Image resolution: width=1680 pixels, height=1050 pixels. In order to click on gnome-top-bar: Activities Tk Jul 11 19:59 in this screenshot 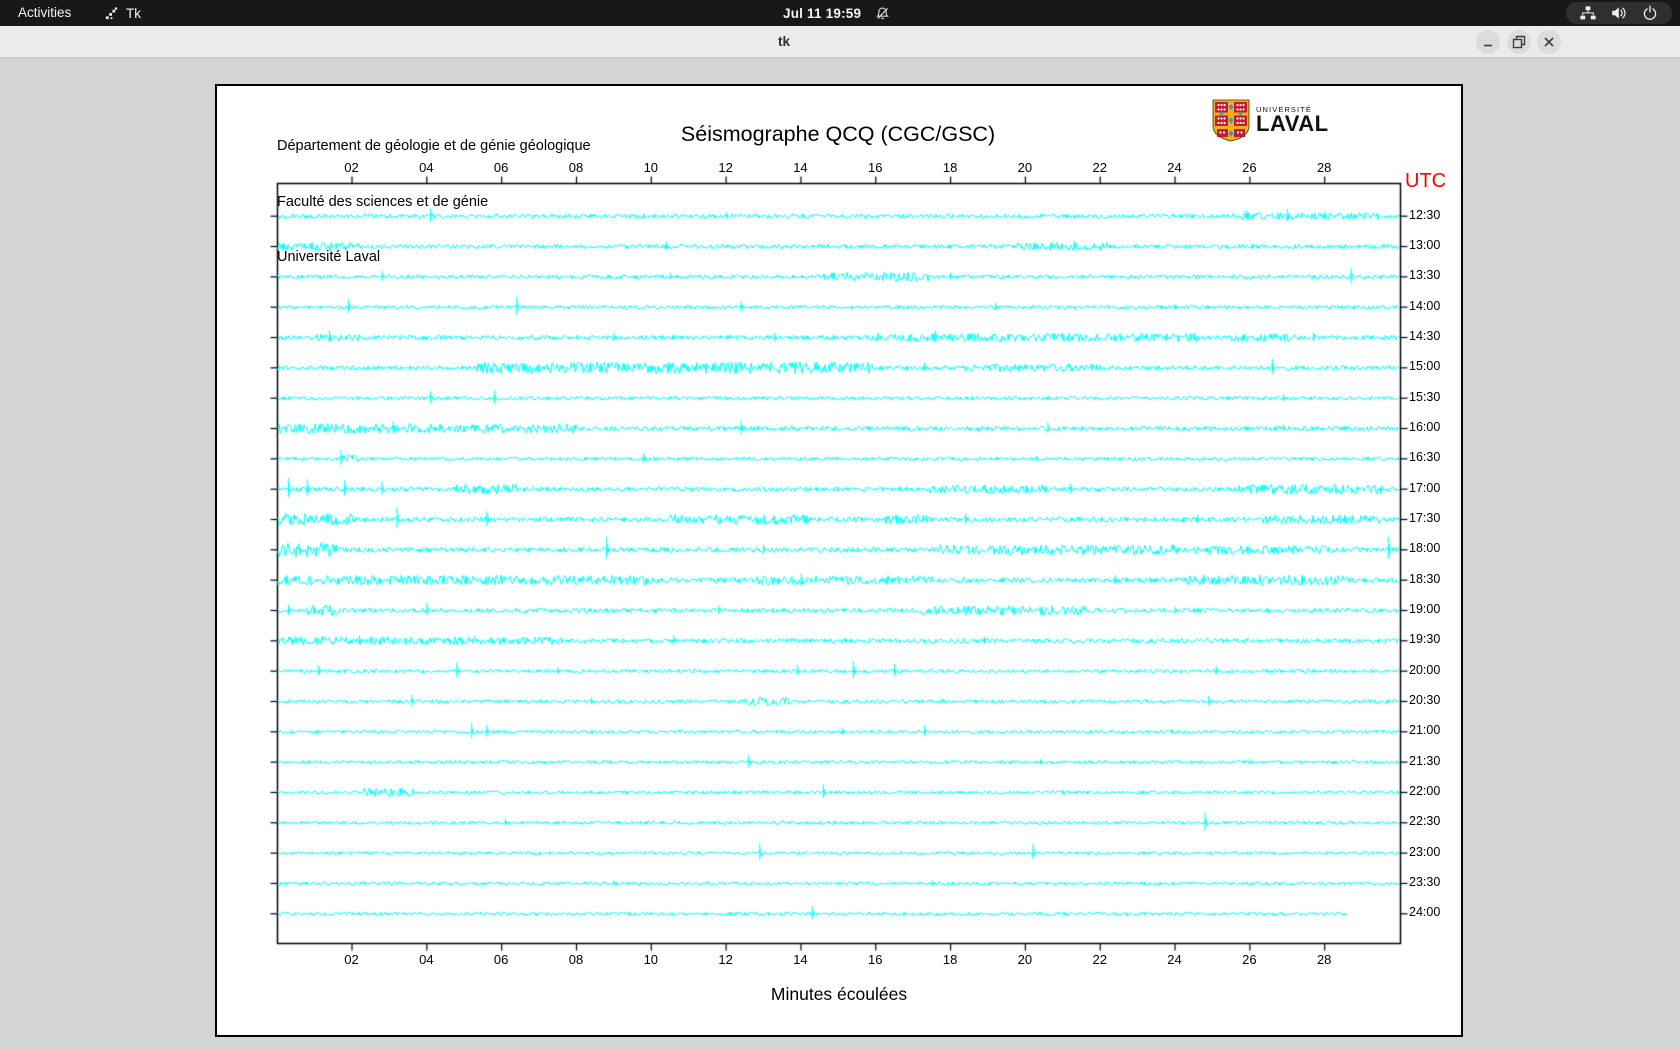, I will do `click(840, 13)`.